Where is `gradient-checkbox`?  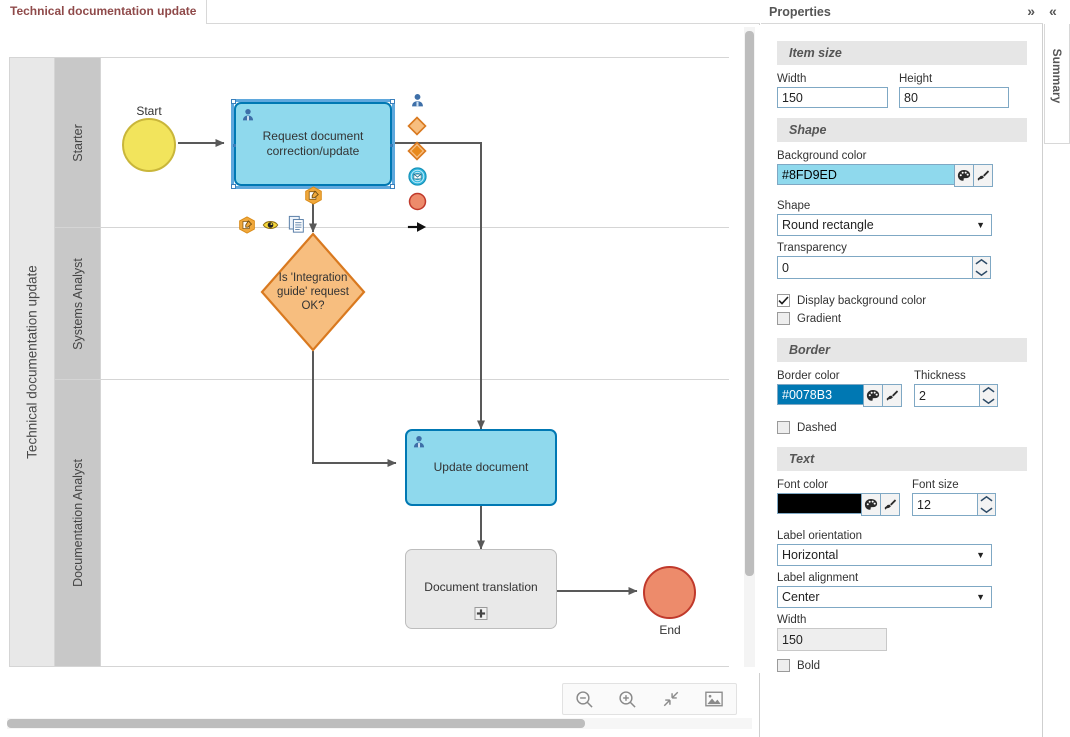
gradient-checkbox is located at coordinates (783, 318).